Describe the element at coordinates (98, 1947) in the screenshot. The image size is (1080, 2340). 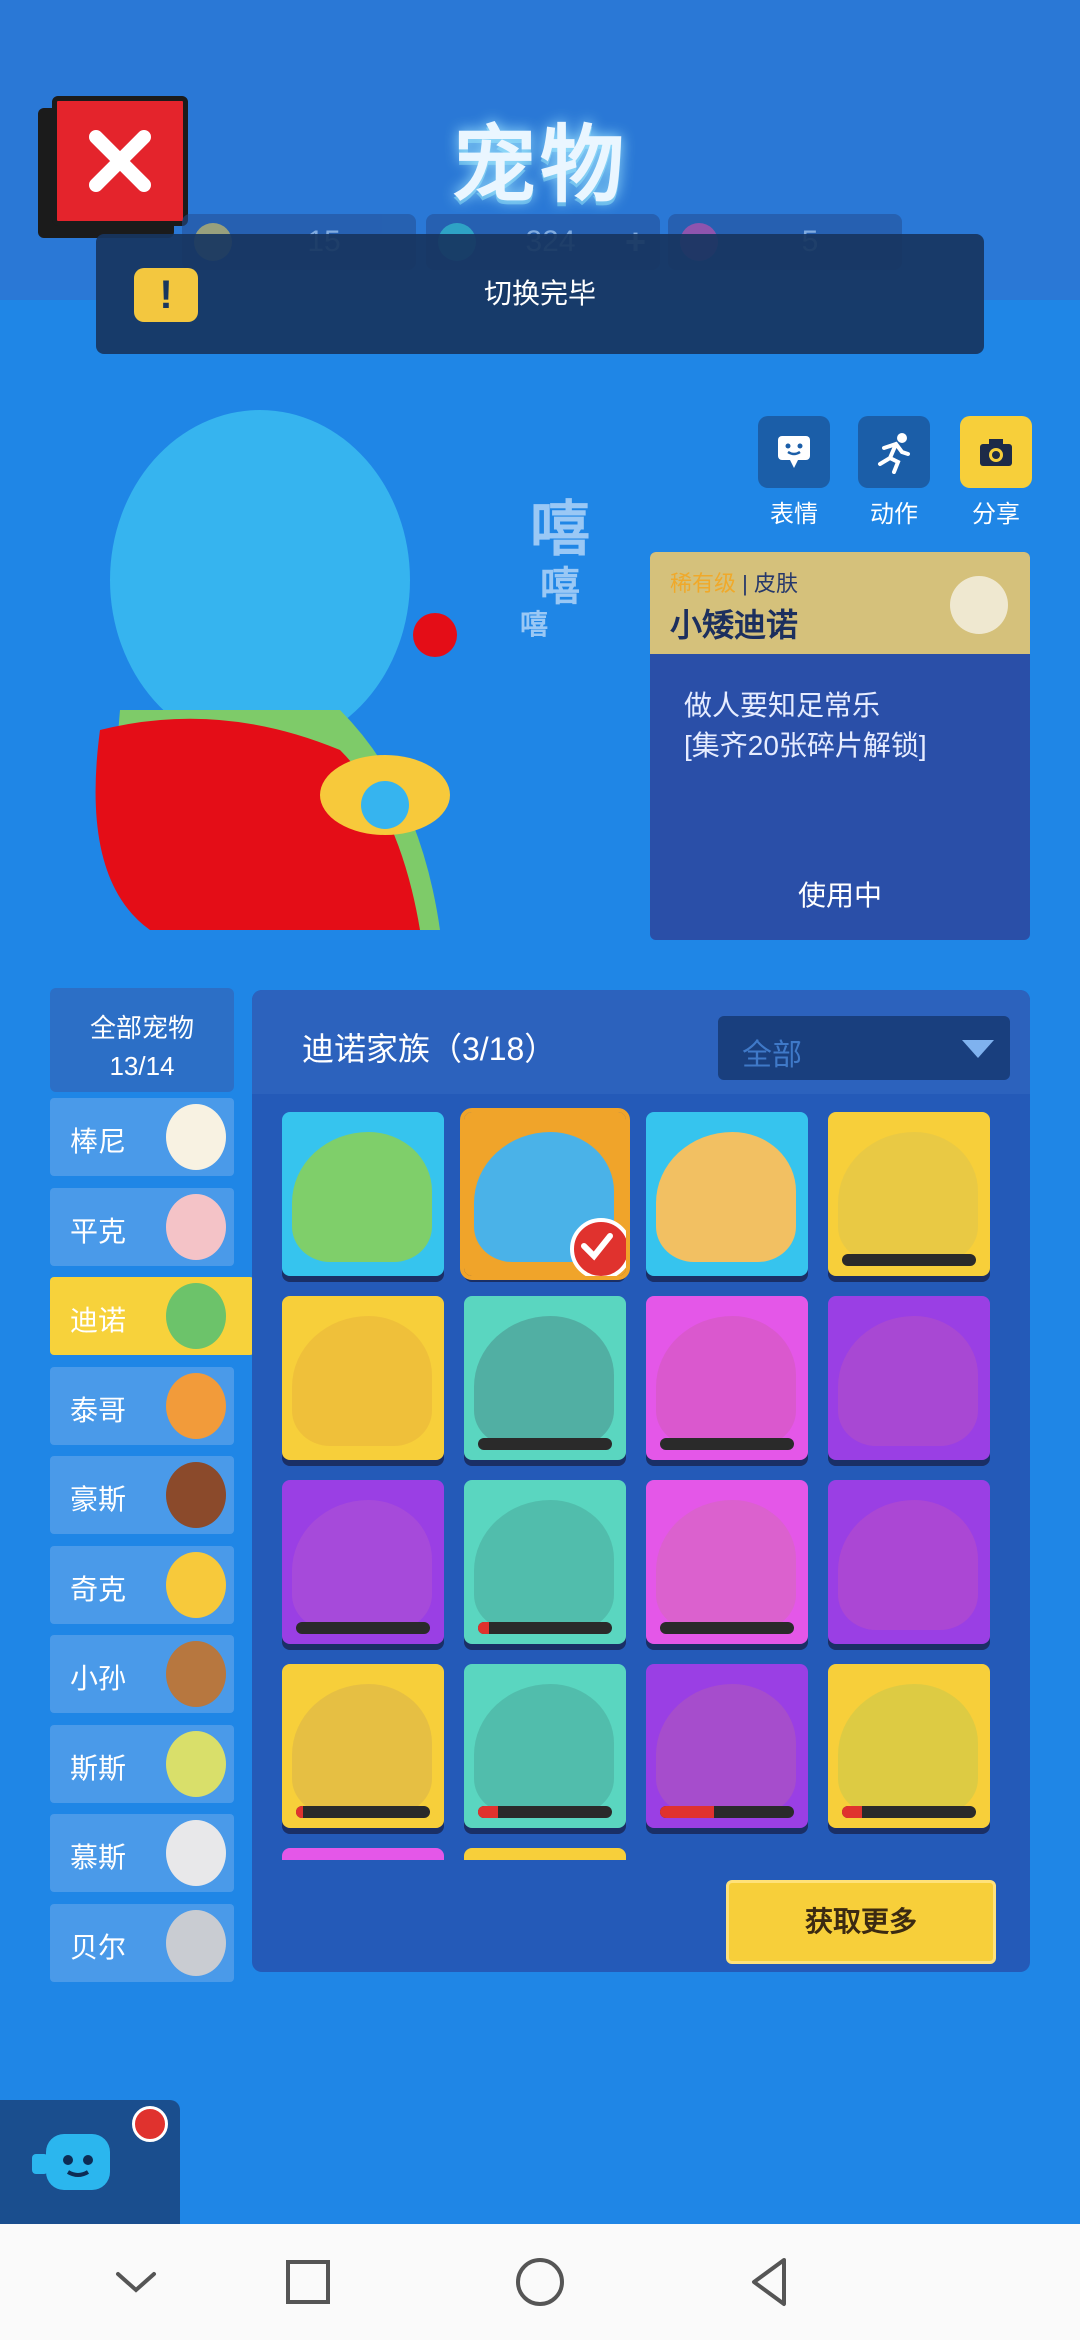
I see `pet-name: 贝尔` at that location.